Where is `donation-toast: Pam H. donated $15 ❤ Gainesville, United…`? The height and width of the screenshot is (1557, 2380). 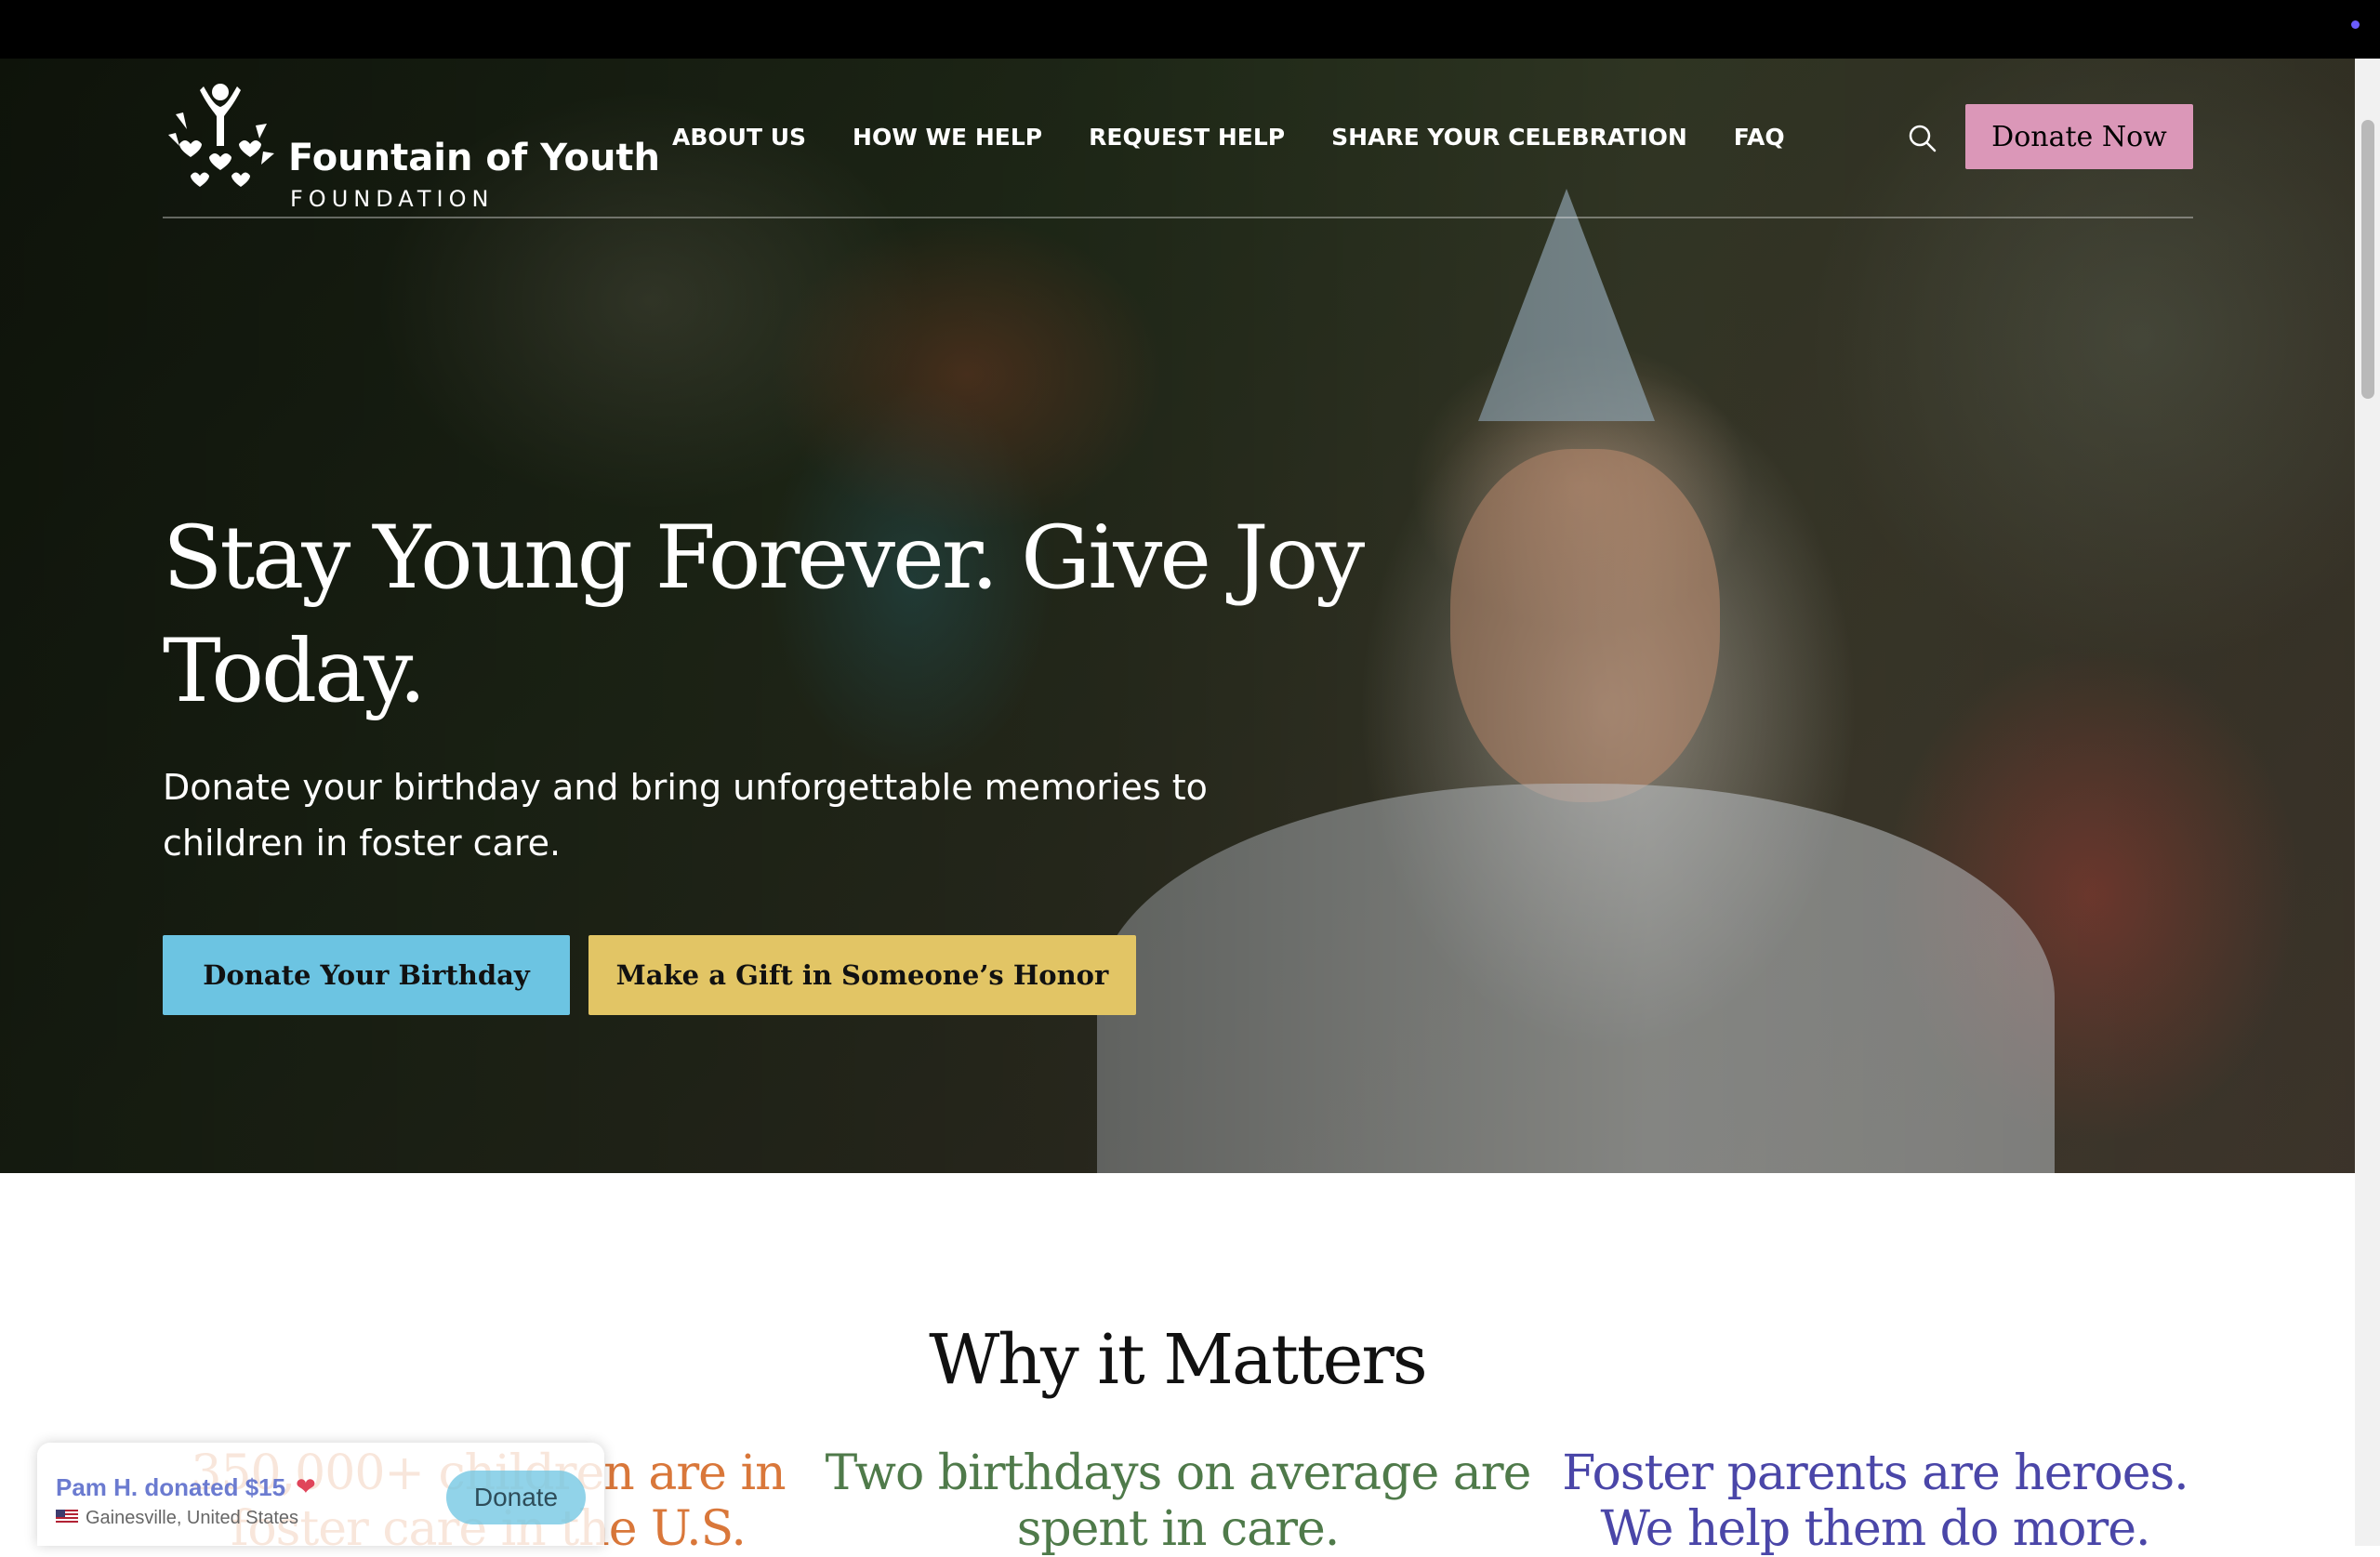 donation-toast: Pam H. donated $15 ❤ Gainesville, United… is located at coordinates (320, 1495).